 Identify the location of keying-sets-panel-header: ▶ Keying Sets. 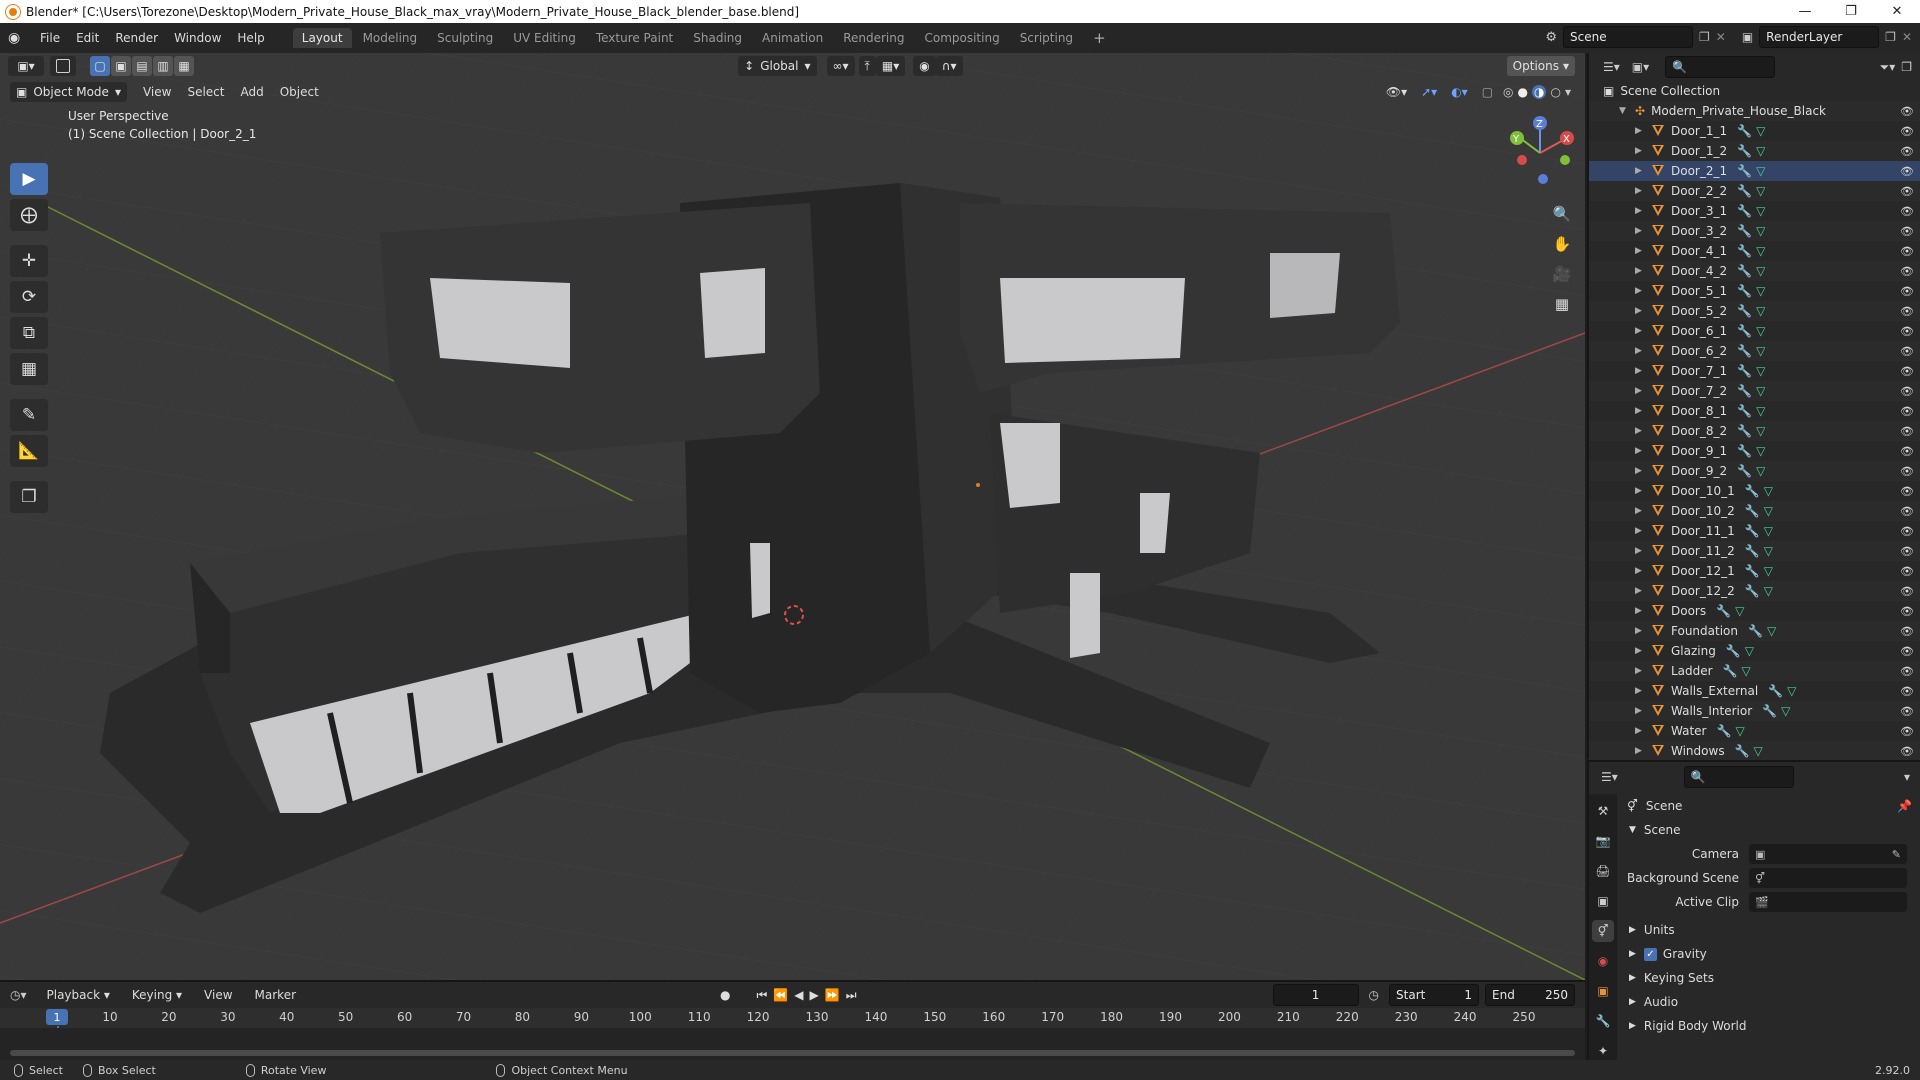
(1769, 978).